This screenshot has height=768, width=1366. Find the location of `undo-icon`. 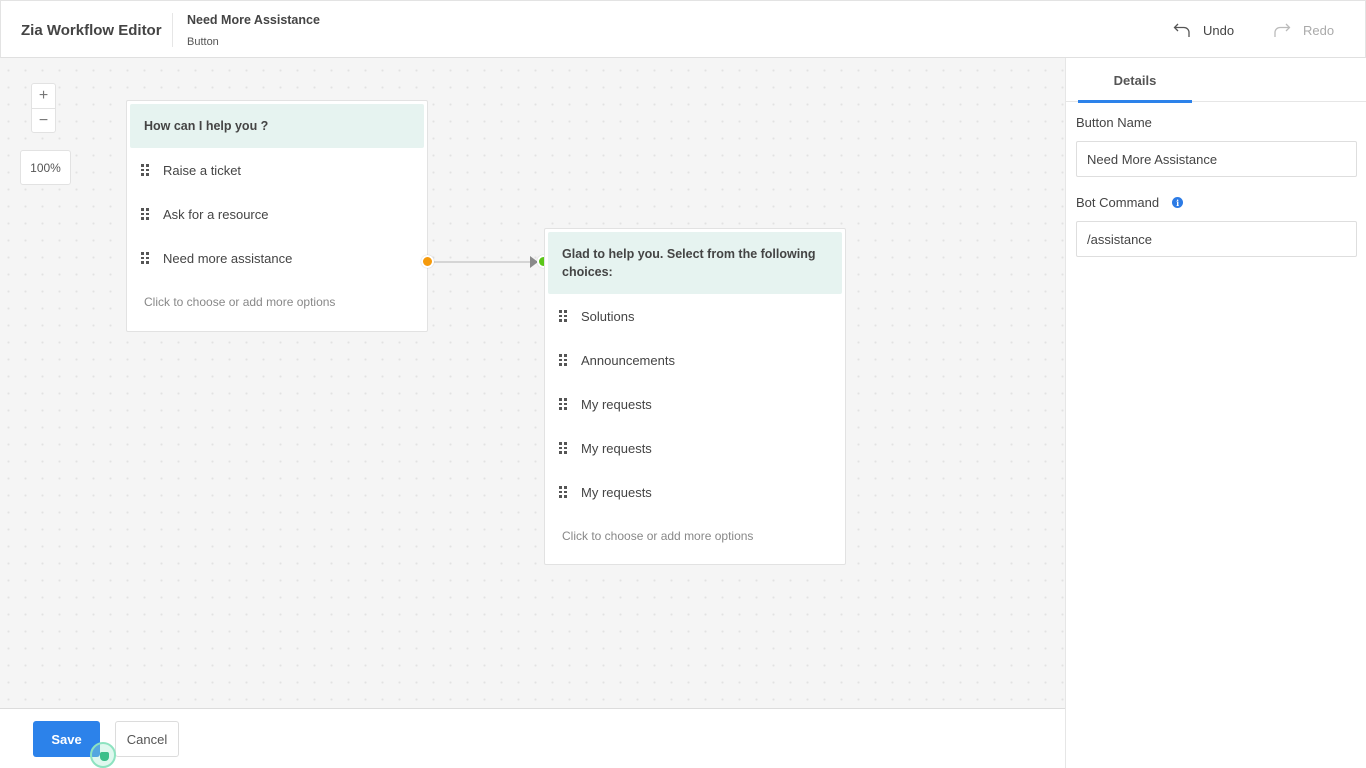

undo-icon is located at coordinates (1181, 30).